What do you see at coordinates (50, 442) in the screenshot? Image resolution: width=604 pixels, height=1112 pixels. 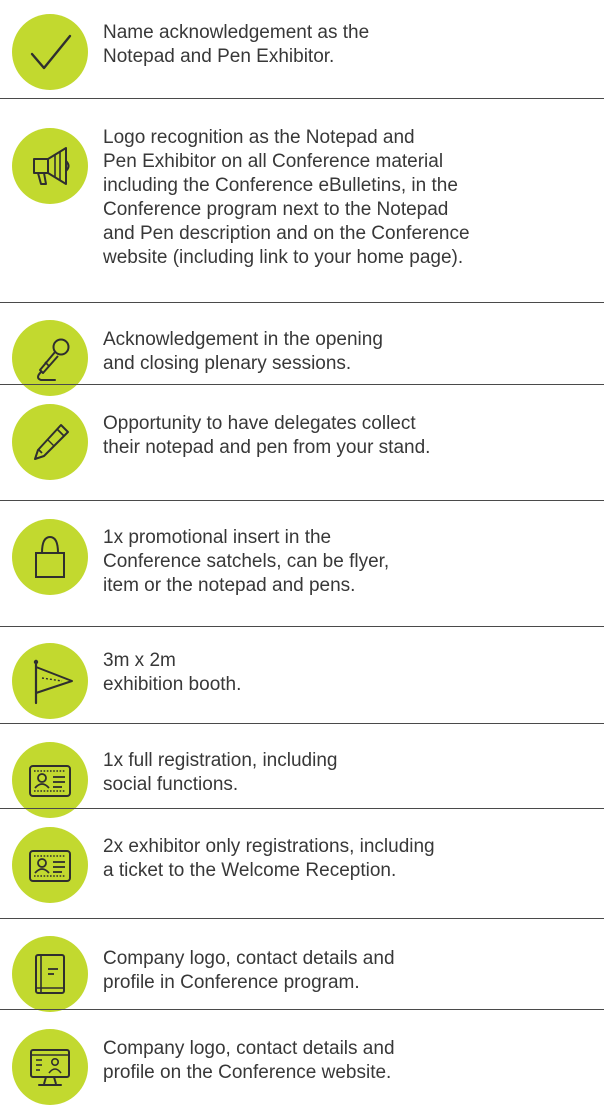 I see `pen-icon` at bounding box center [50, 442].